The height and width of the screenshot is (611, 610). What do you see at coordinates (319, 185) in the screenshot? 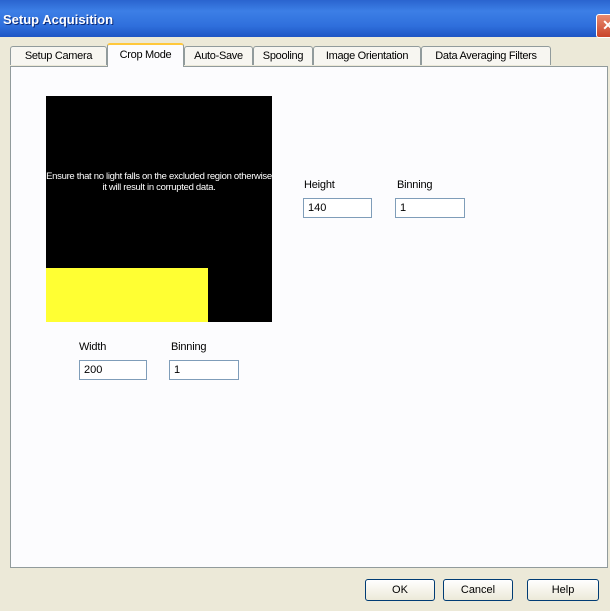
I see `height-label: Height` at bounding box center [319, 185].